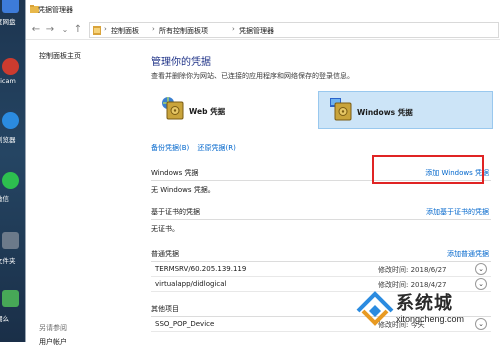 The image size is (500, 347). What do you see at coordinates (8, 81) in the screenshot?
I see `desktop-icon-label: dicam` at bounding box center [8, 81].